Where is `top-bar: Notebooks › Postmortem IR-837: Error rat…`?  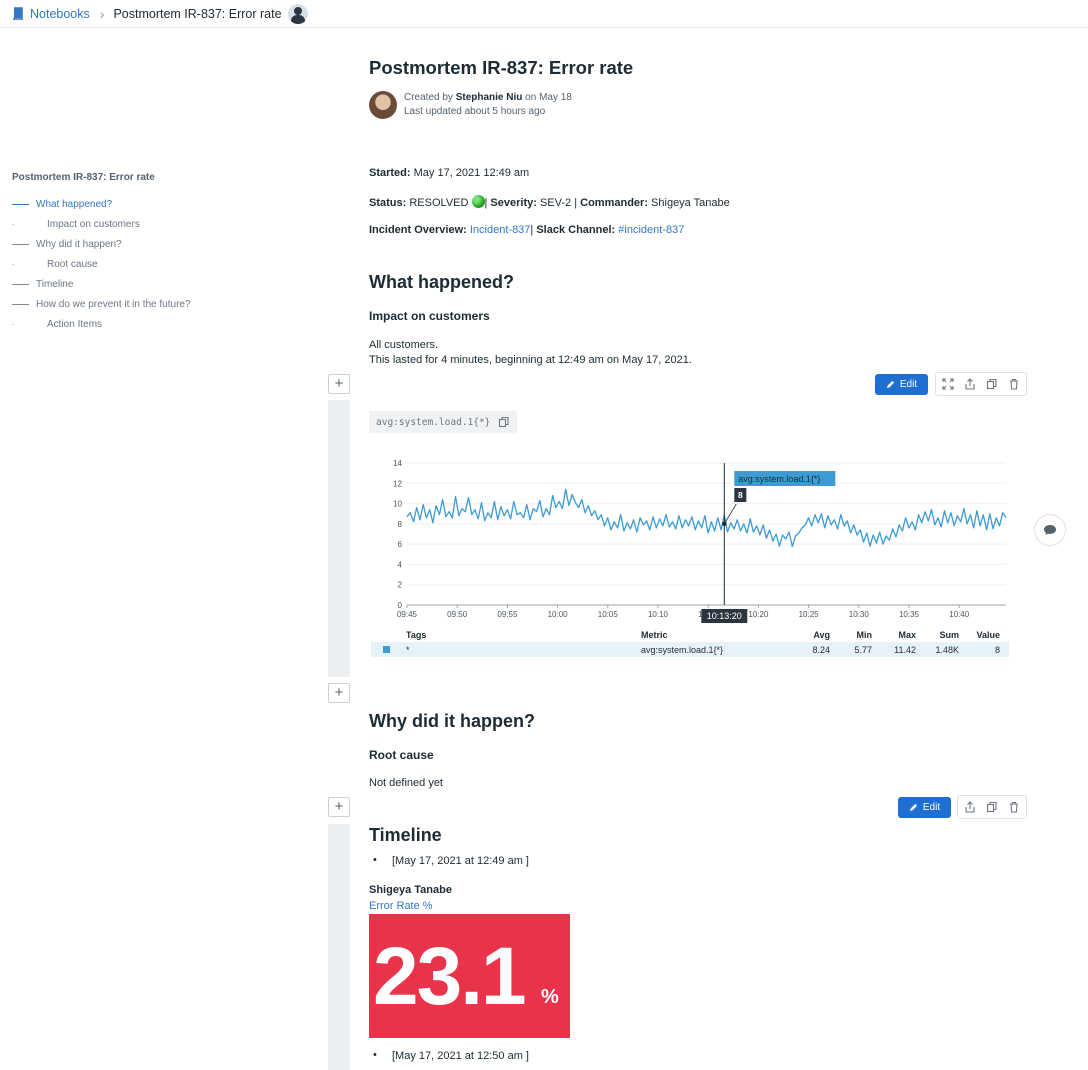
top-bar: Notebooks › Postmortem IR-837: Error rat… is located at coordinates (544, 14).